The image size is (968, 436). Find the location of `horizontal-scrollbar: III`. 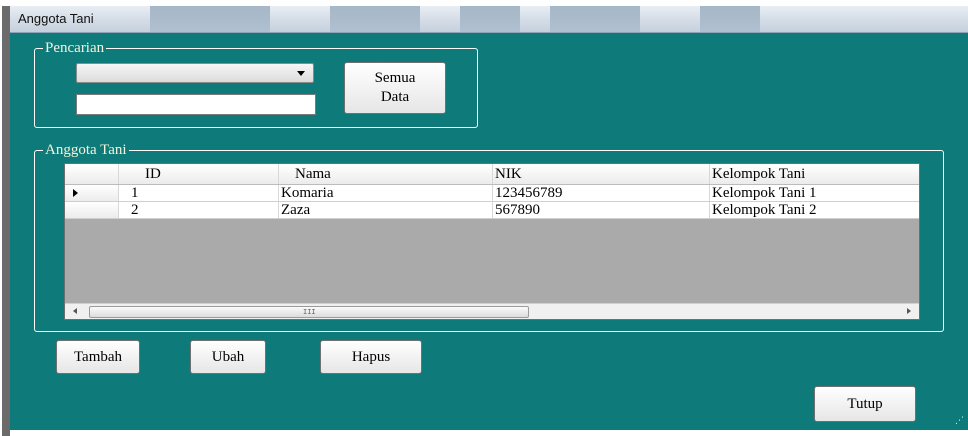

horizontal-scrollbar: III is located at coordinates (492, 311).